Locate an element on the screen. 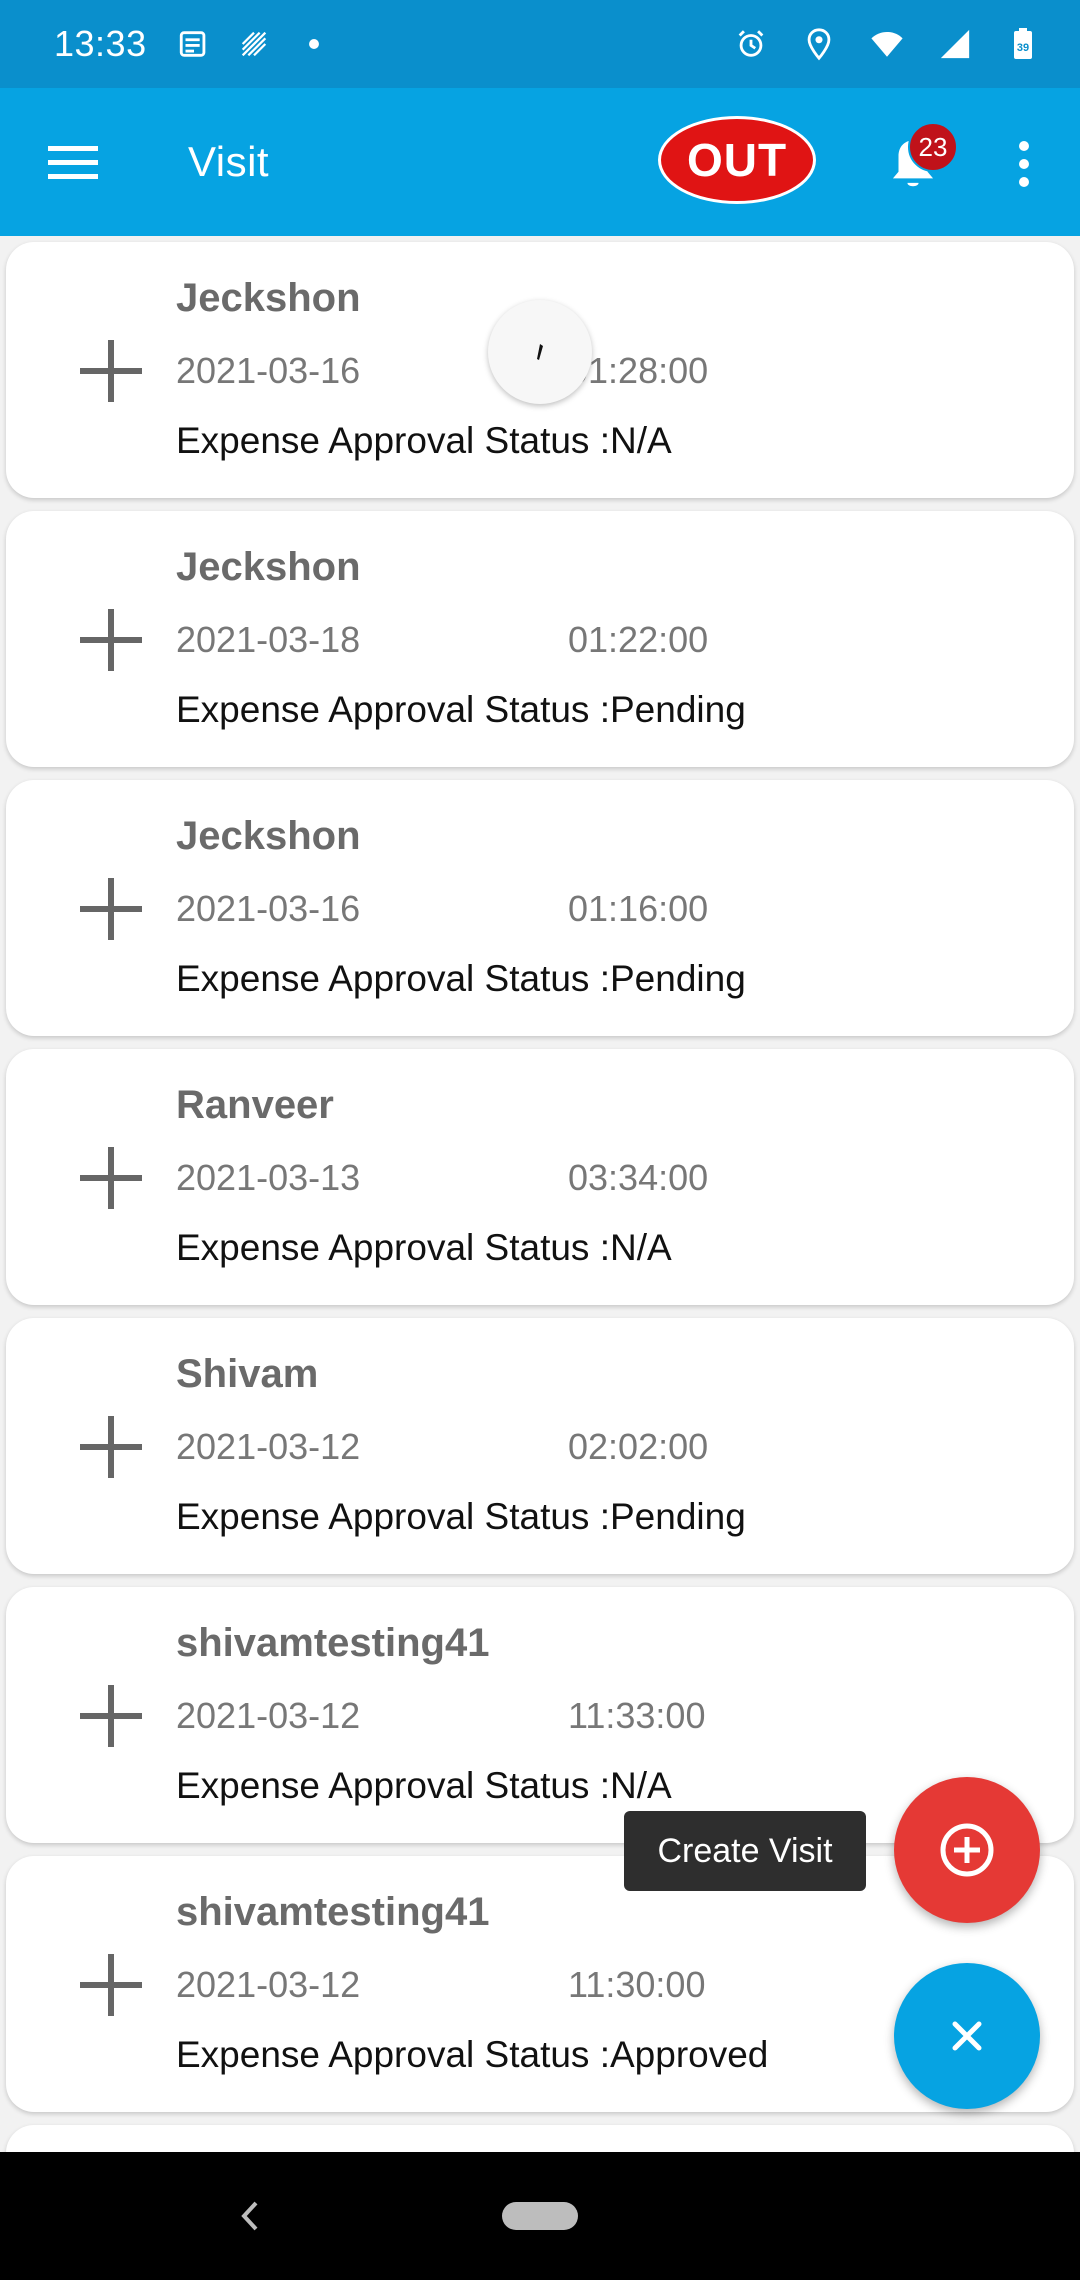  app-bar: Visit OUT 23 is located at coordinates (540, 162).